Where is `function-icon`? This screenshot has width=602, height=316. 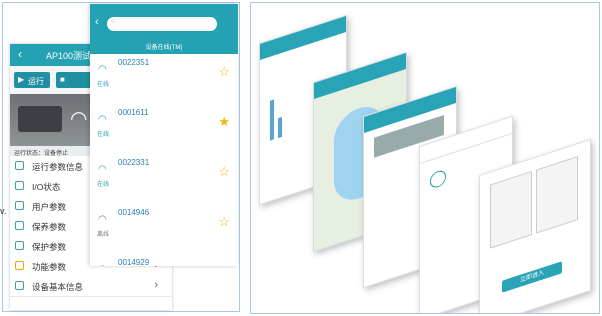
function-icon is located at coordinates (19, 265).